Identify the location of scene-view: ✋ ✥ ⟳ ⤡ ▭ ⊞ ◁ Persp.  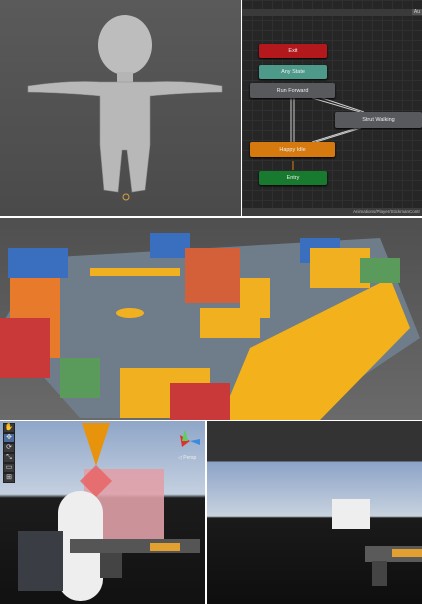
(102, 512).